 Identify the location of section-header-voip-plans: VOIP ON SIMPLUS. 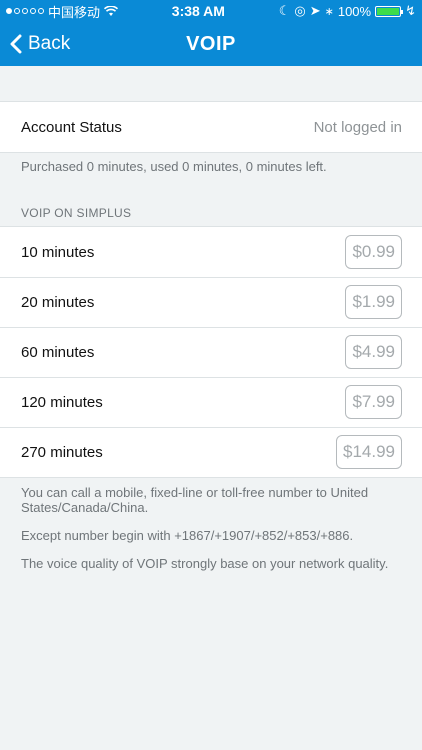
(76, 213).